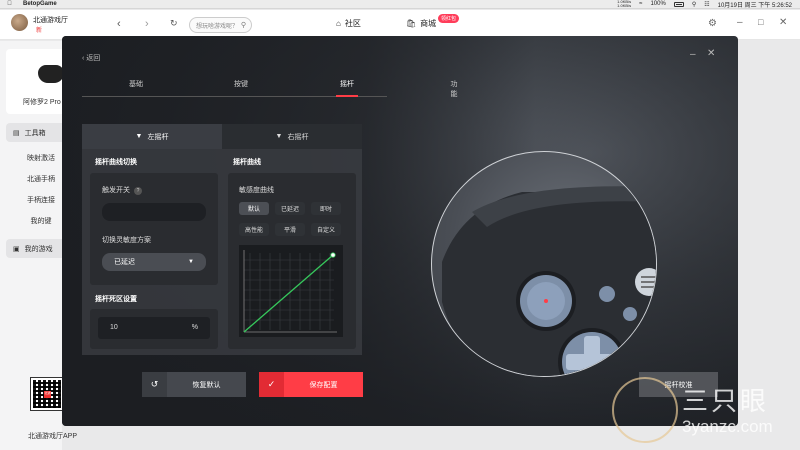 The image size is (800, 450). What do you see at coordinates (47, 394) in the screenshot?
I see `qr-logo: 北通` at bounding box center [47, 394].